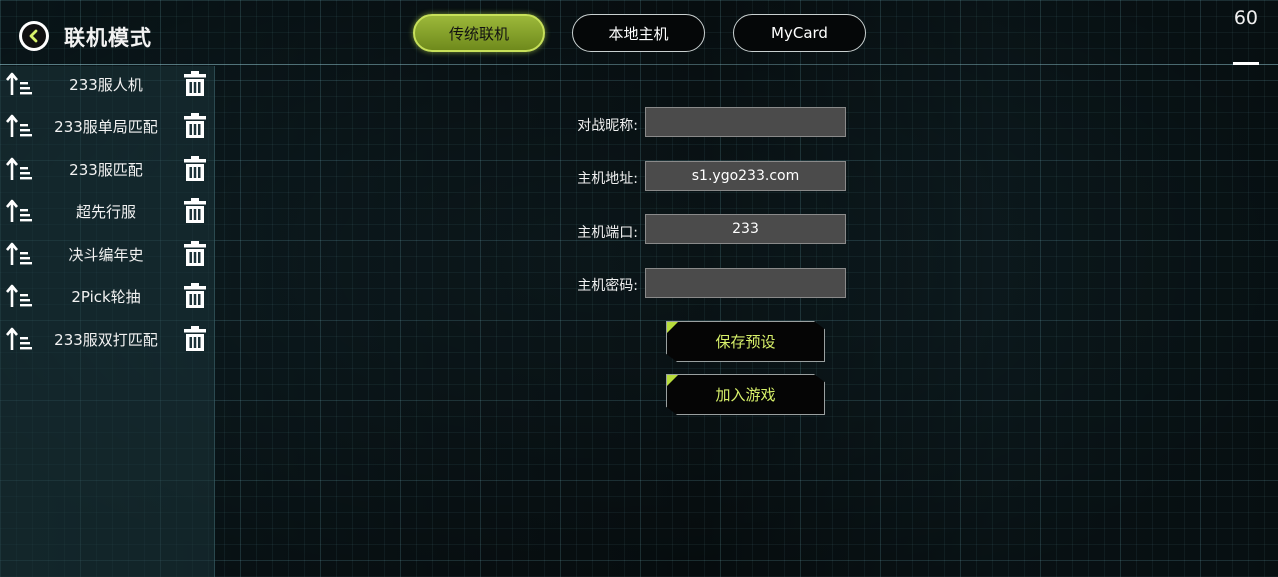  I want to click on preset-label: 决斗编年史, so click(106, 254).